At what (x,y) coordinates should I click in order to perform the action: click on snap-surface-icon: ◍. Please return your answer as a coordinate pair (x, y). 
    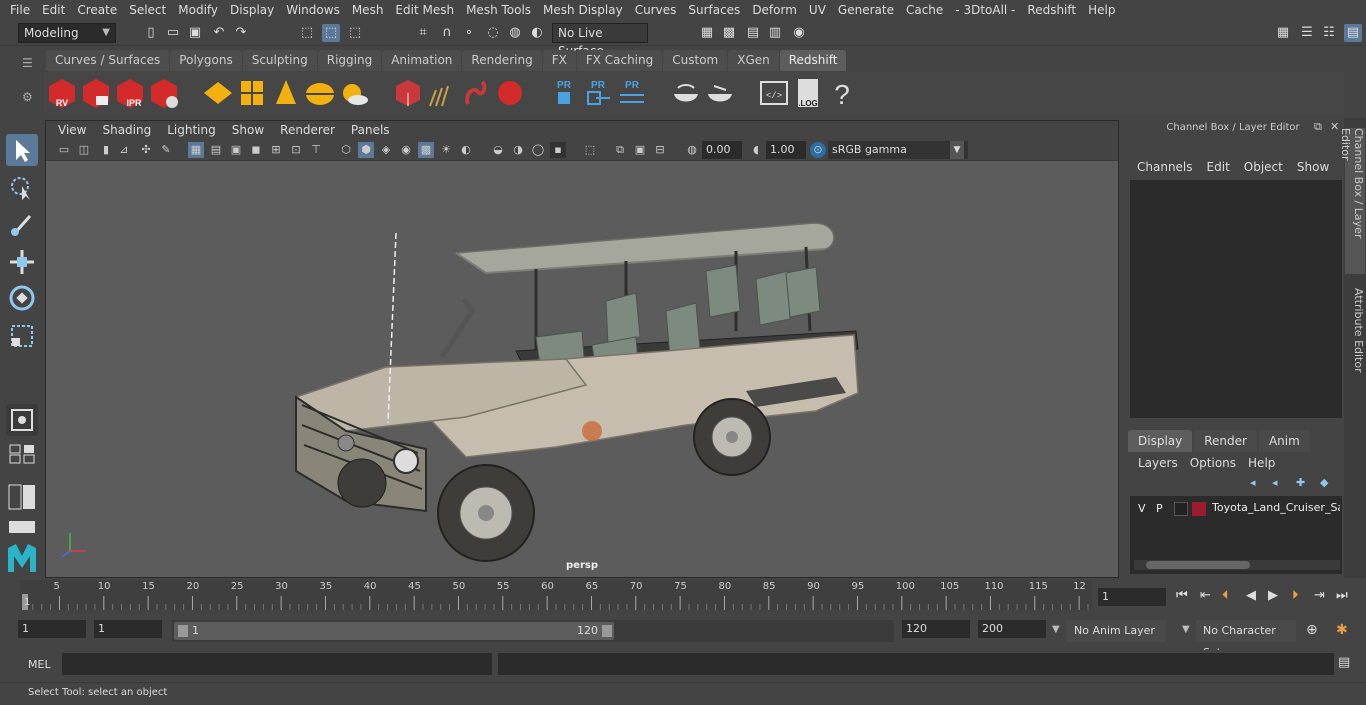
    Looking at the image, I should click on (515, 33).